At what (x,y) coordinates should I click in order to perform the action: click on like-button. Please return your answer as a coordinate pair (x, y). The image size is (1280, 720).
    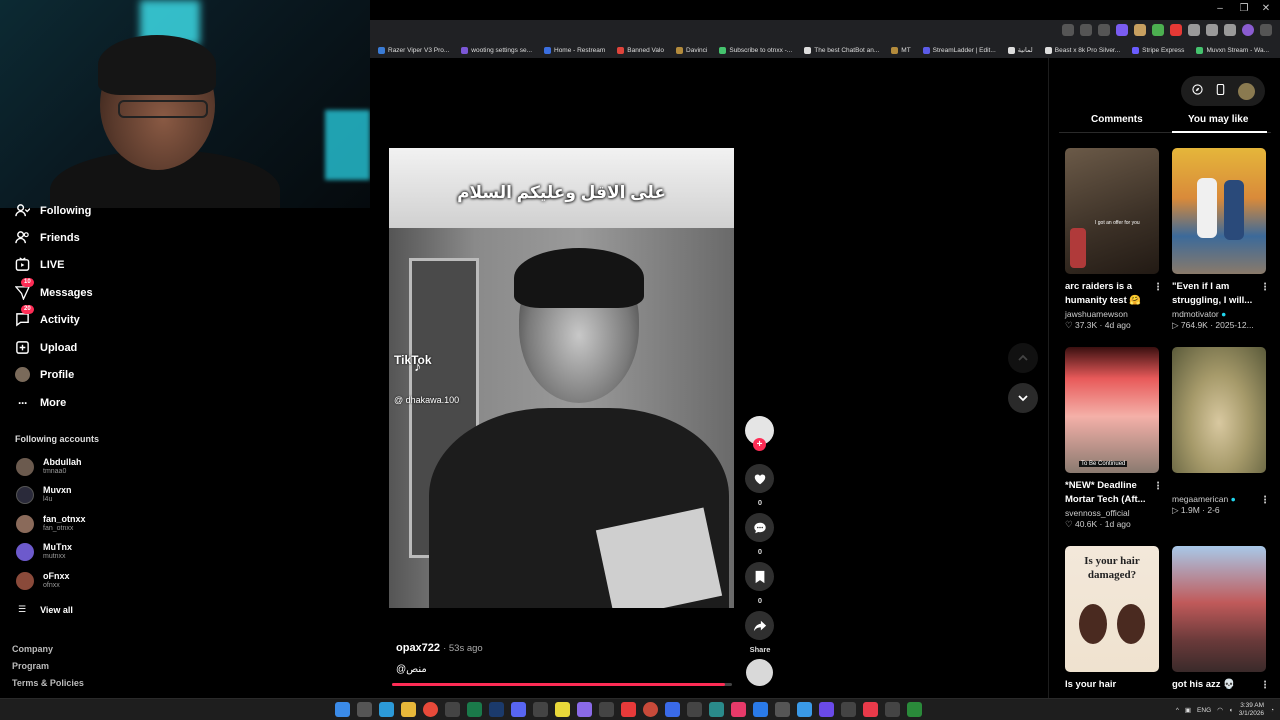
    Looking at the image, I should click on (759, 478).